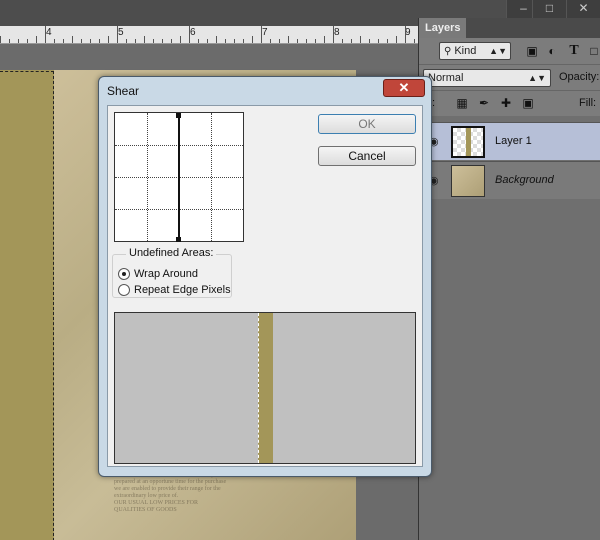 This screenshot has height=540, width=600. Describe the element at coordinates (579, 77) in the screenshot. I see `opacity-label: Opacity:` at that location.